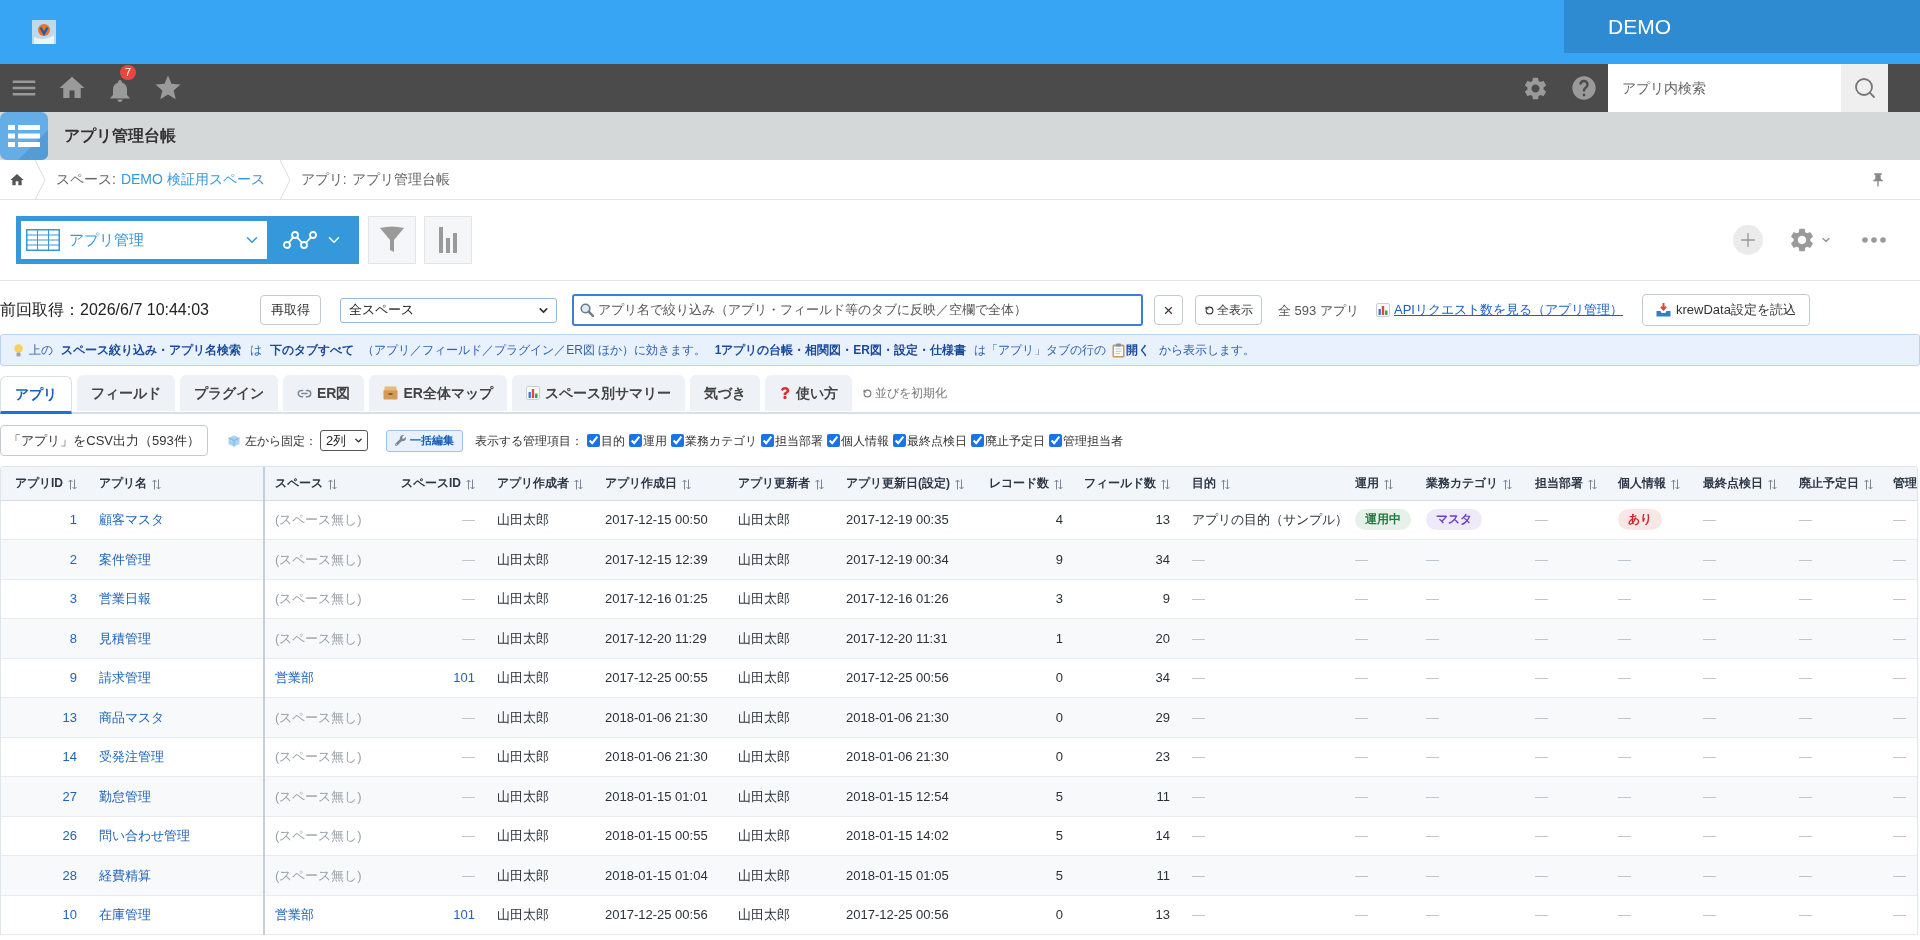 Image resolution: width=1920 pixels, height=940 pixels. Describe the element at coordinates (131, 756) in the screenshot. I see `cell-link: 受発注管理` at that location.